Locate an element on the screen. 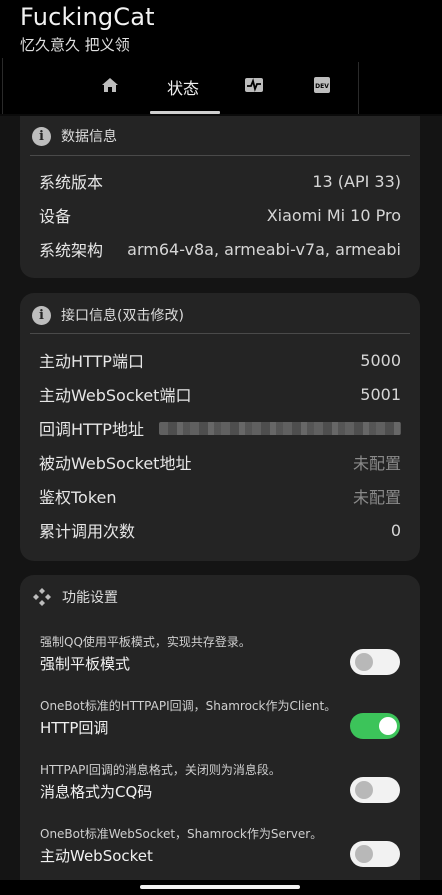 This screenshot has height=895, width=442. home-icon is located at coordinates (110, 87).